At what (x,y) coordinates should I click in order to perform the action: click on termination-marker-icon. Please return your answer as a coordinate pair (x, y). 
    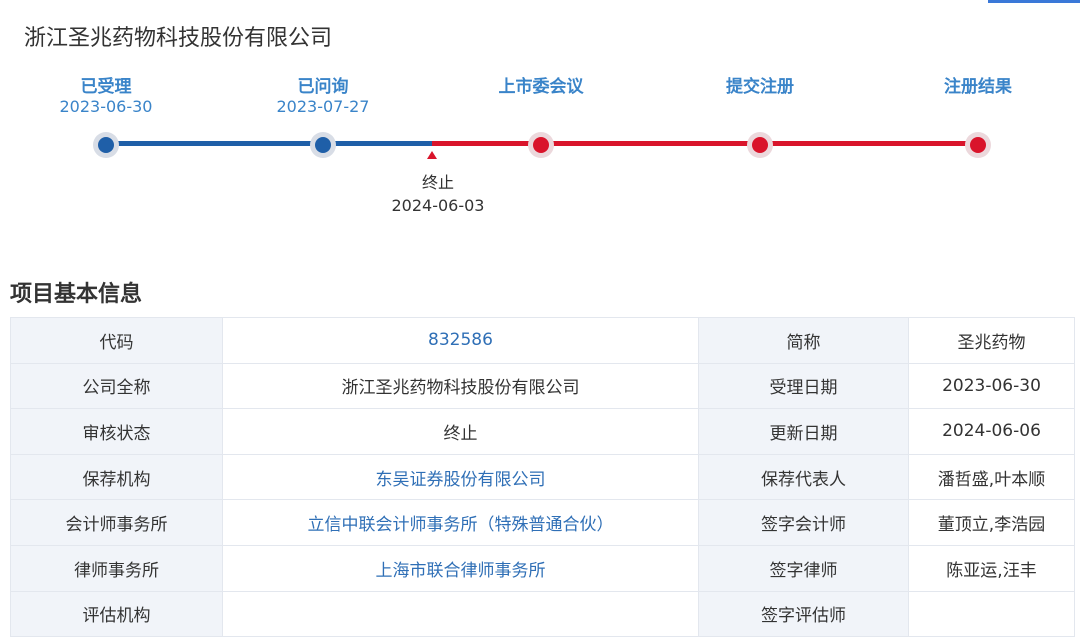
    Looking at the image, I should click on (432, 155).